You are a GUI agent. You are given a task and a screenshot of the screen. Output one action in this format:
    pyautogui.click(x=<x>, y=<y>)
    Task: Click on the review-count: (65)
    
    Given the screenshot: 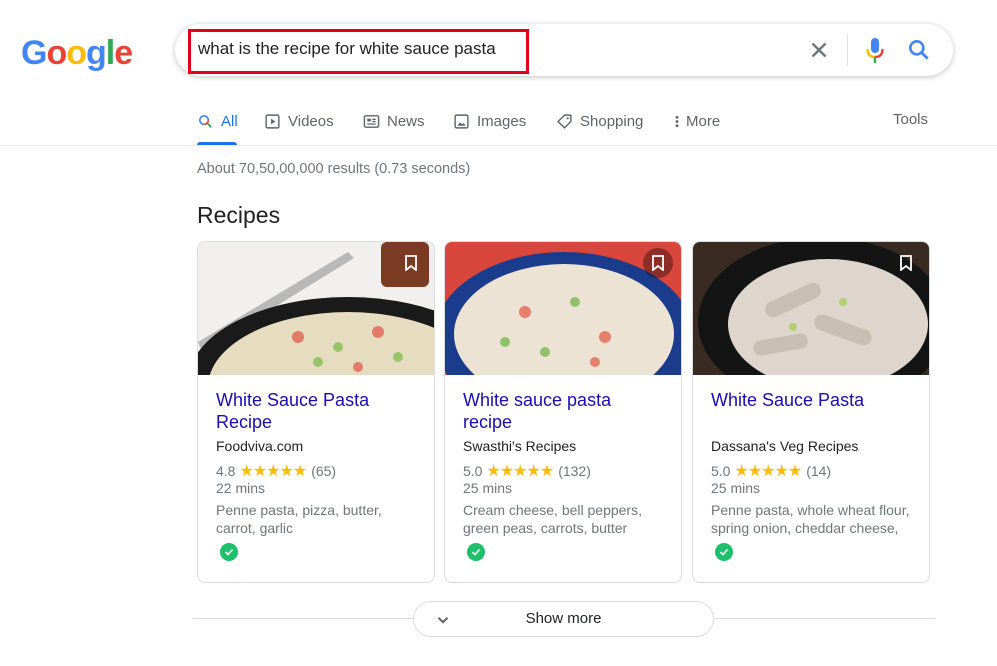 What is the action you would take?
    pyautogui.click(x=324, y=471)
    